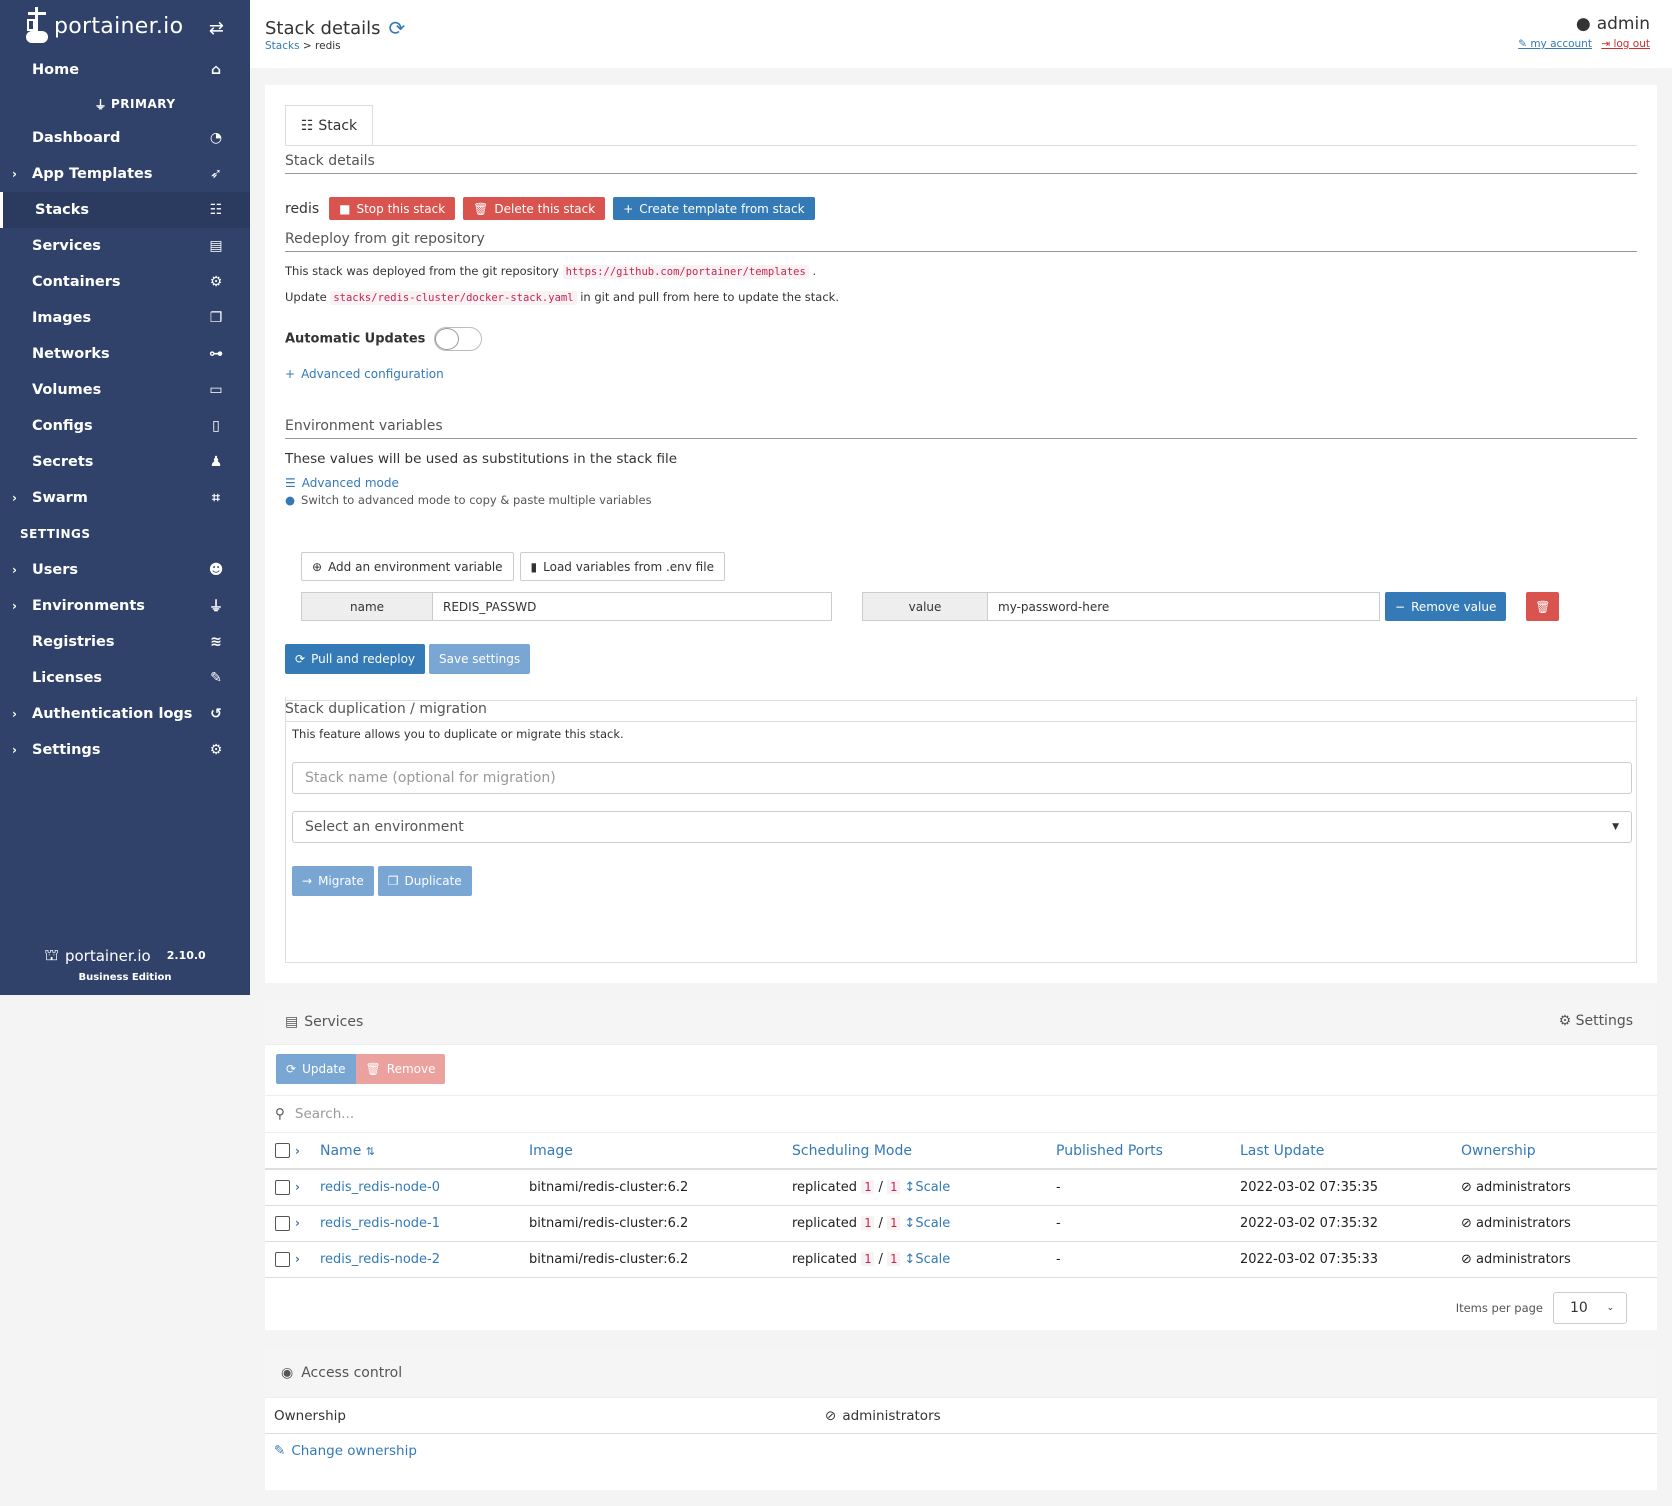 The image size is (1672, 1506). I want to click on add-env-variable-button: ⊕ Add an environment variable, so click(407, 566).